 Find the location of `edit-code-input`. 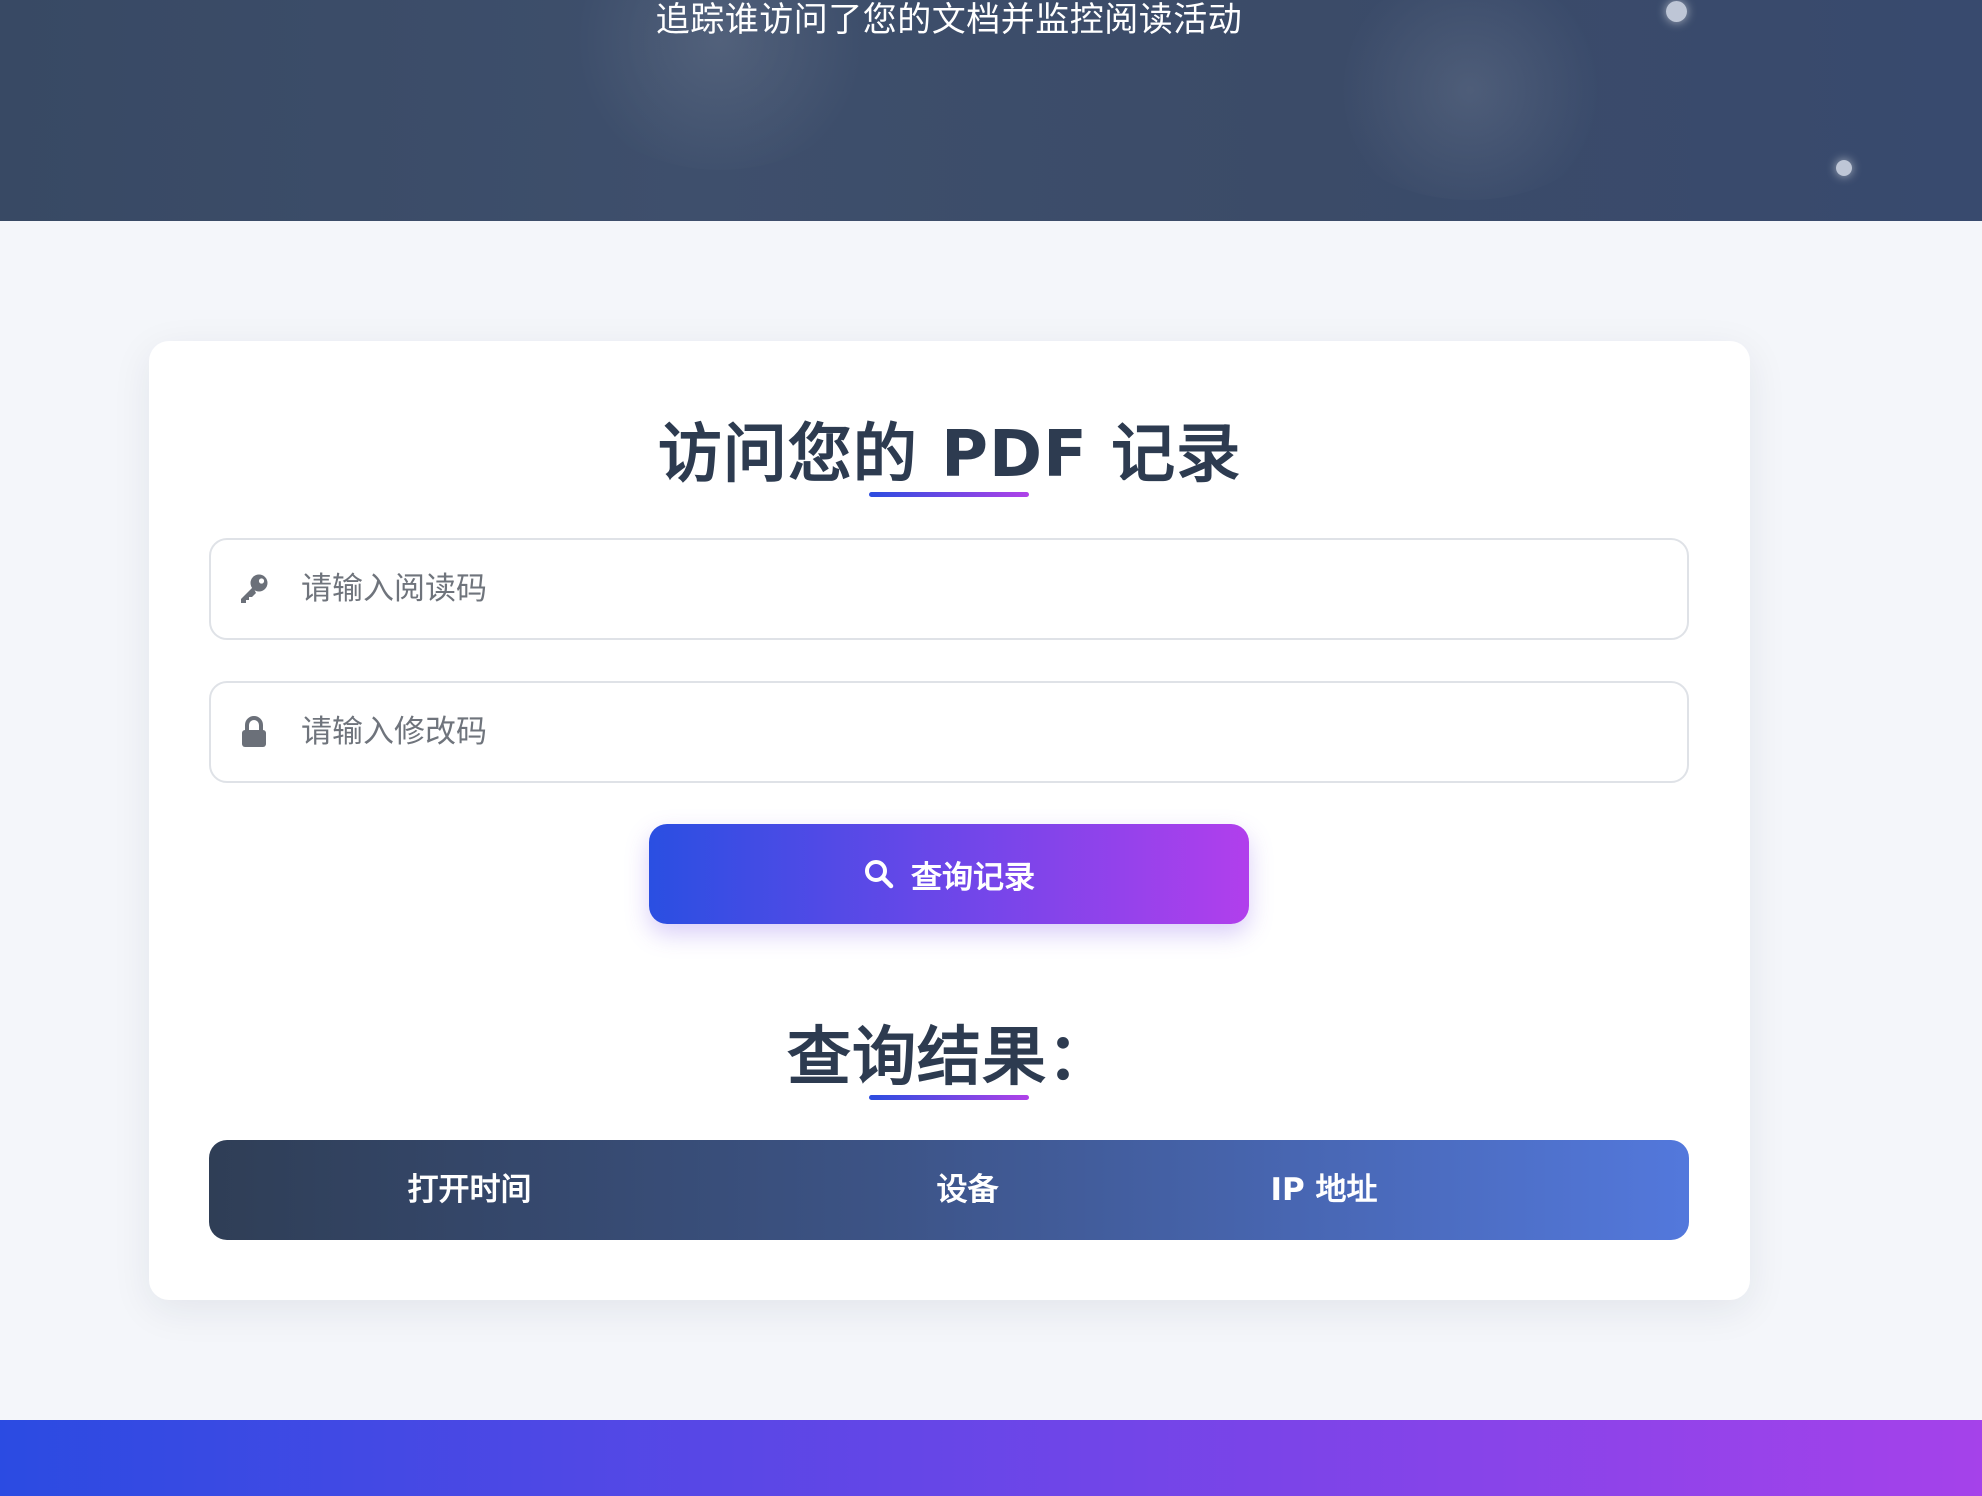

edit-code-input is located at coordinates (971, 732).